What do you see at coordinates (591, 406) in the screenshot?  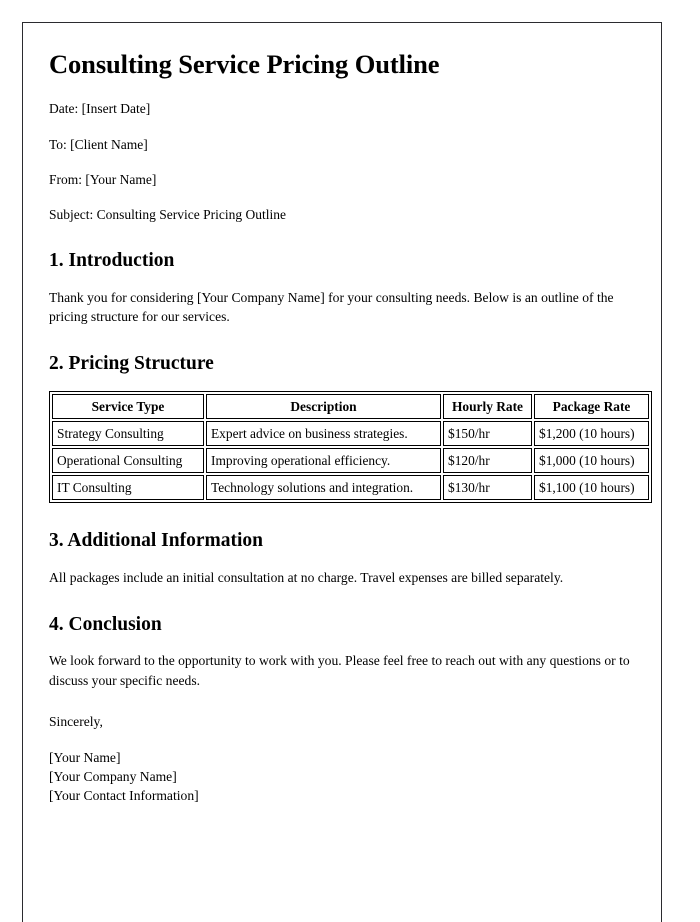 I see `column-header-package-rate: Package Rate` at bounding box center [591, 406].